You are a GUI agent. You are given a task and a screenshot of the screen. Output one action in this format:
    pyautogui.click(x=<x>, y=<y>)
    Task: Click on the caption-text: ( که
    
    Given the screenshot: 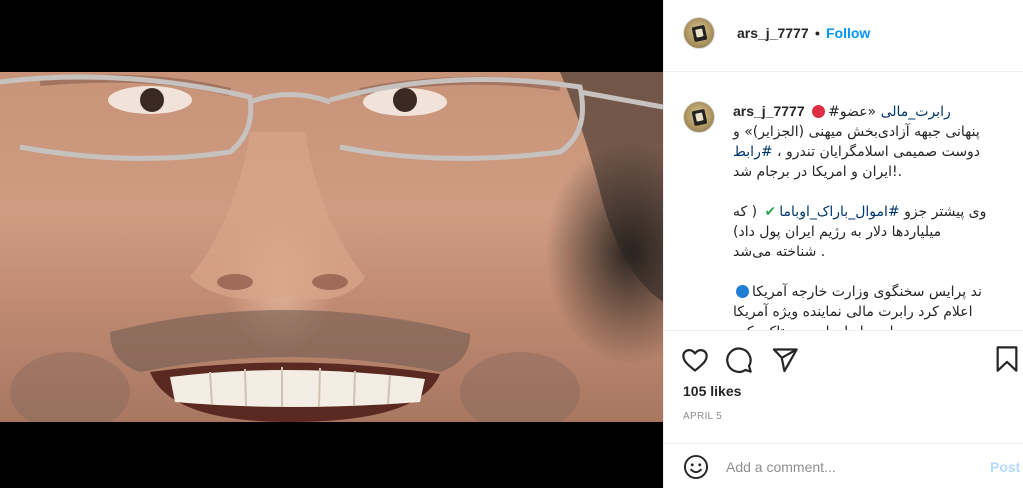 What is the action you would take?
    pyautogui.click(x=747, y=212)
    